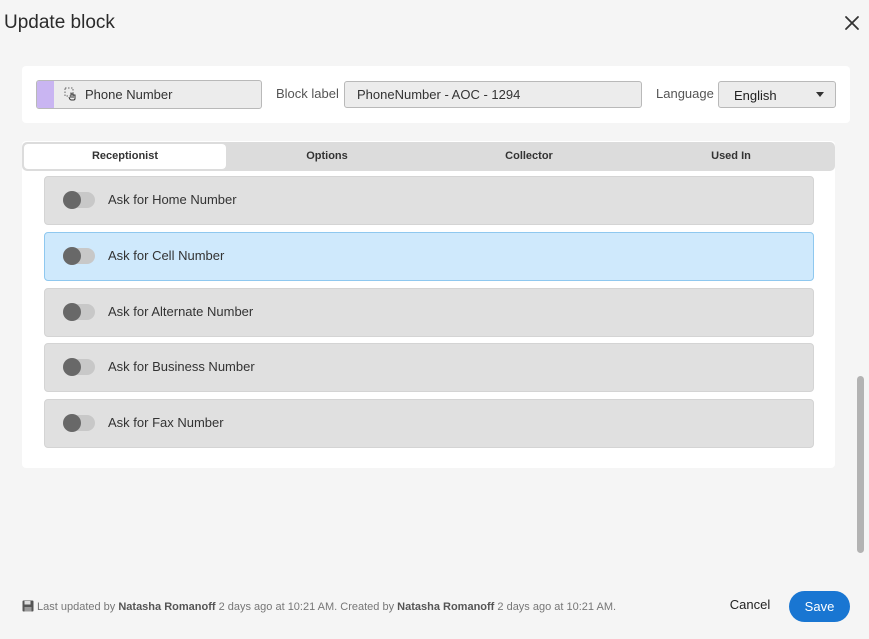 This screenshot has width=869, height=639. I want to click on touch-select-icon, so click(71, 94).